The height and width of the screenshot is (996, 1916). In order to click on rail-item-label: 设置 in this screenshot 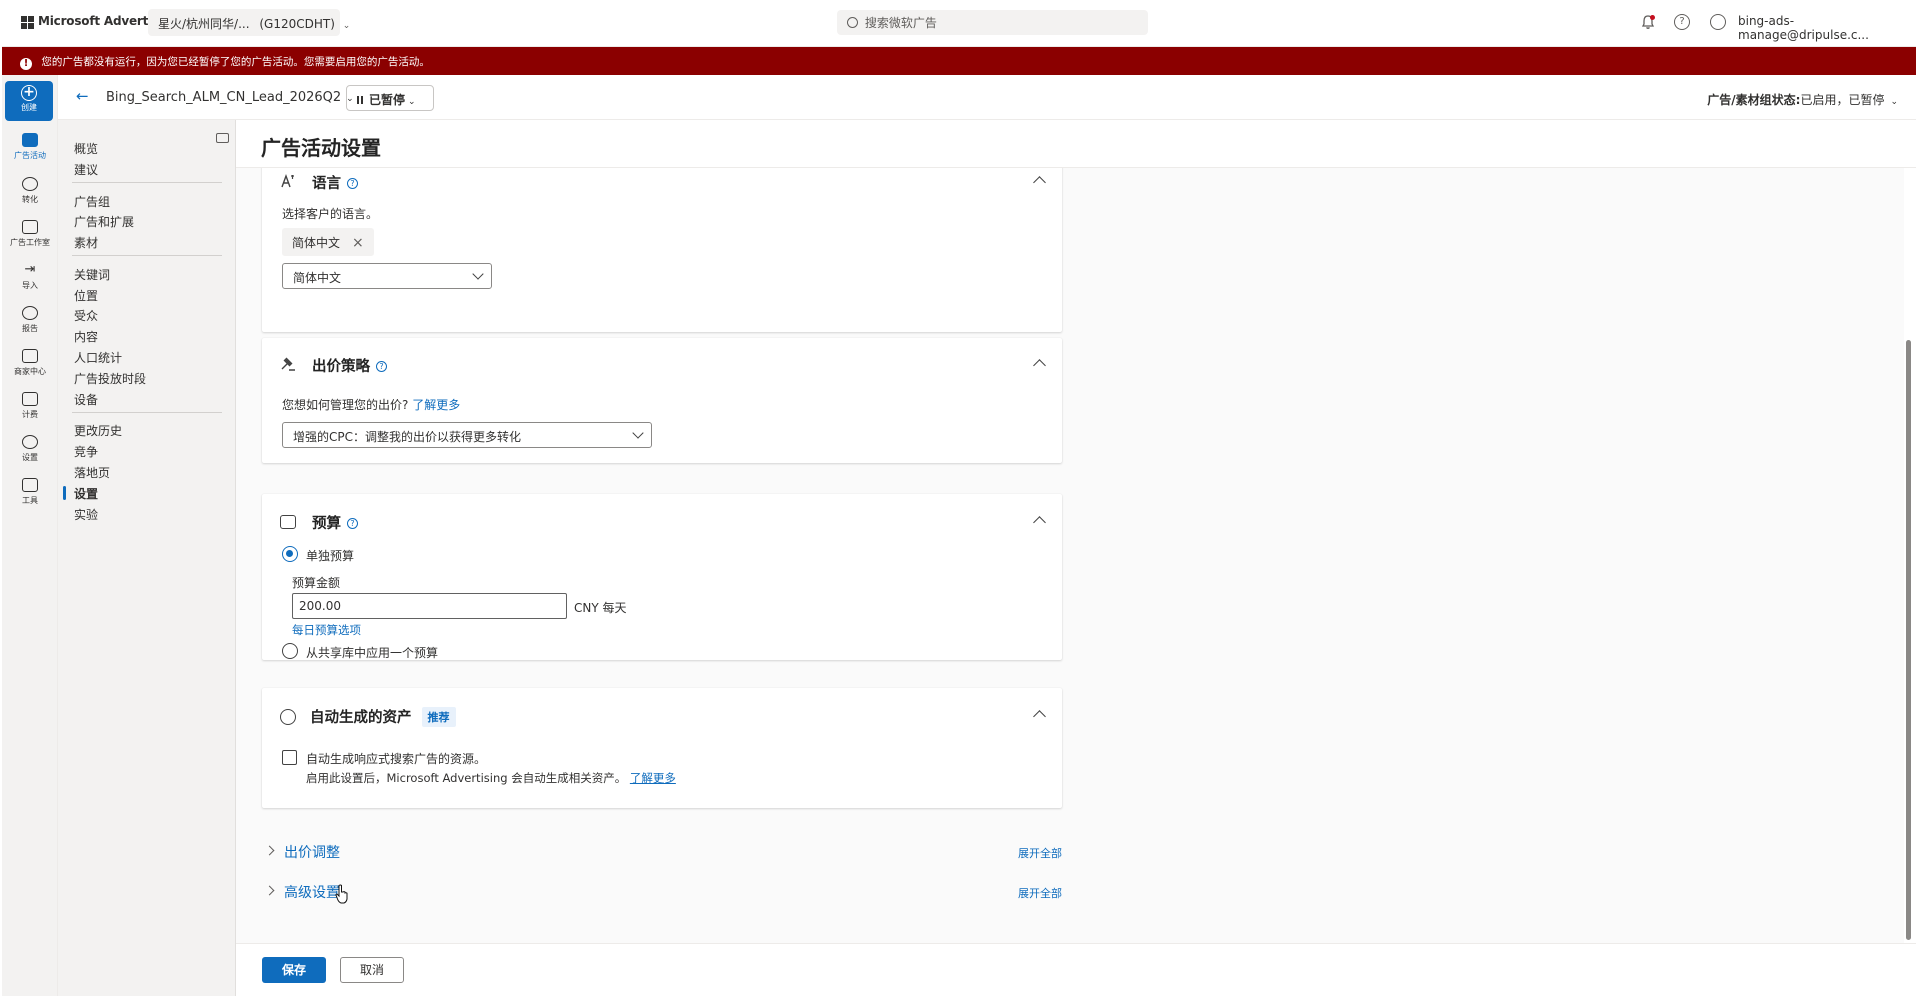, I will do `click(30, 457)`.